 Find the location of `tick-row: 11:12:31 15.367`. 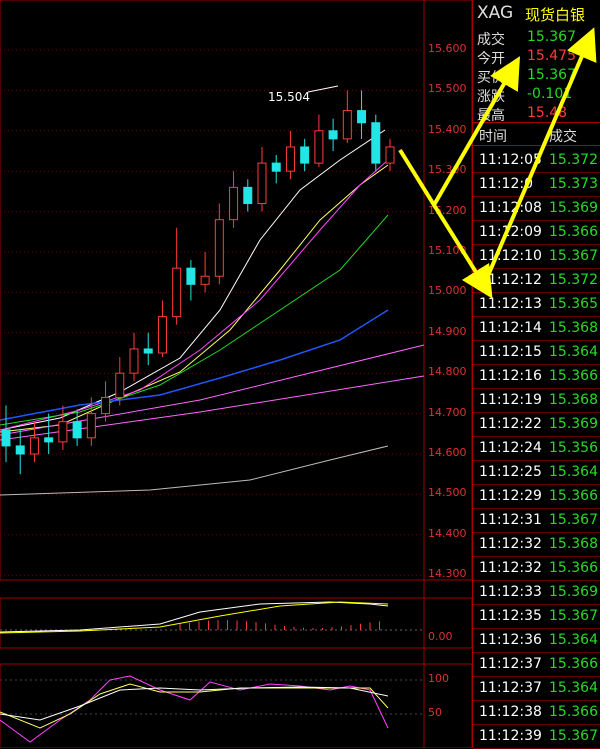

tick-row: 11:12:31 15.367 is located at coordinates (536, 520).